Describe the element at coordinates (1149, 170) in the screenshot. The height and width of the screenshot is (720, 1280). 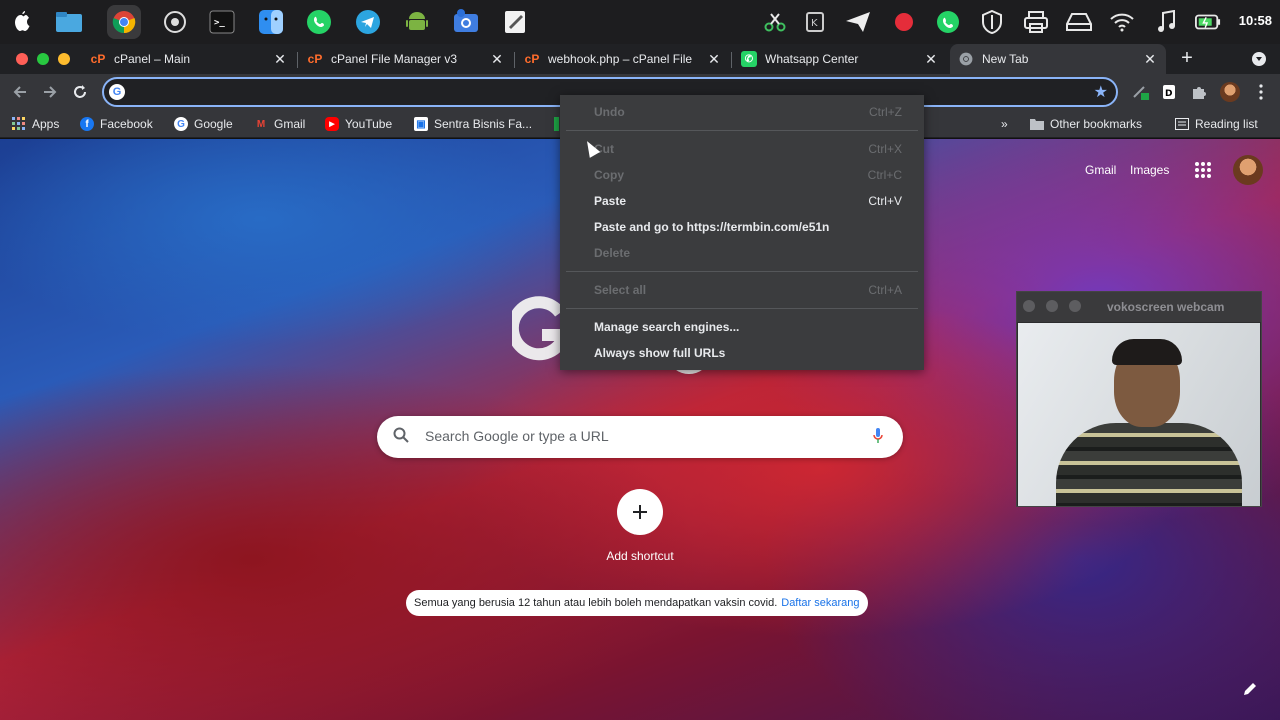
I see `images-link: Images` at that location.